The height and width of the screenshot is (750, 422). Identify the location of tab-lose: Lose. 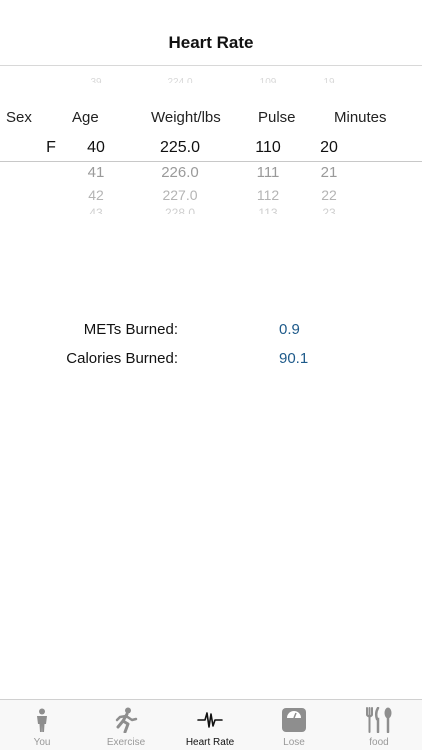
(294, 725).